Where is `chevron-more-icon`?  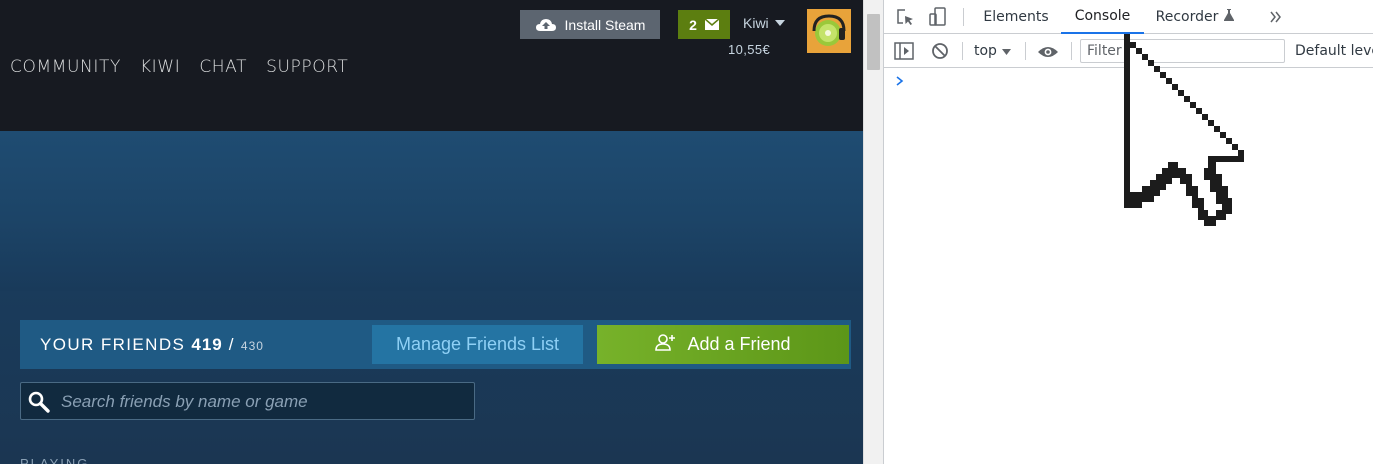
chevron-more-icon is located at coordinates (1276, 18).